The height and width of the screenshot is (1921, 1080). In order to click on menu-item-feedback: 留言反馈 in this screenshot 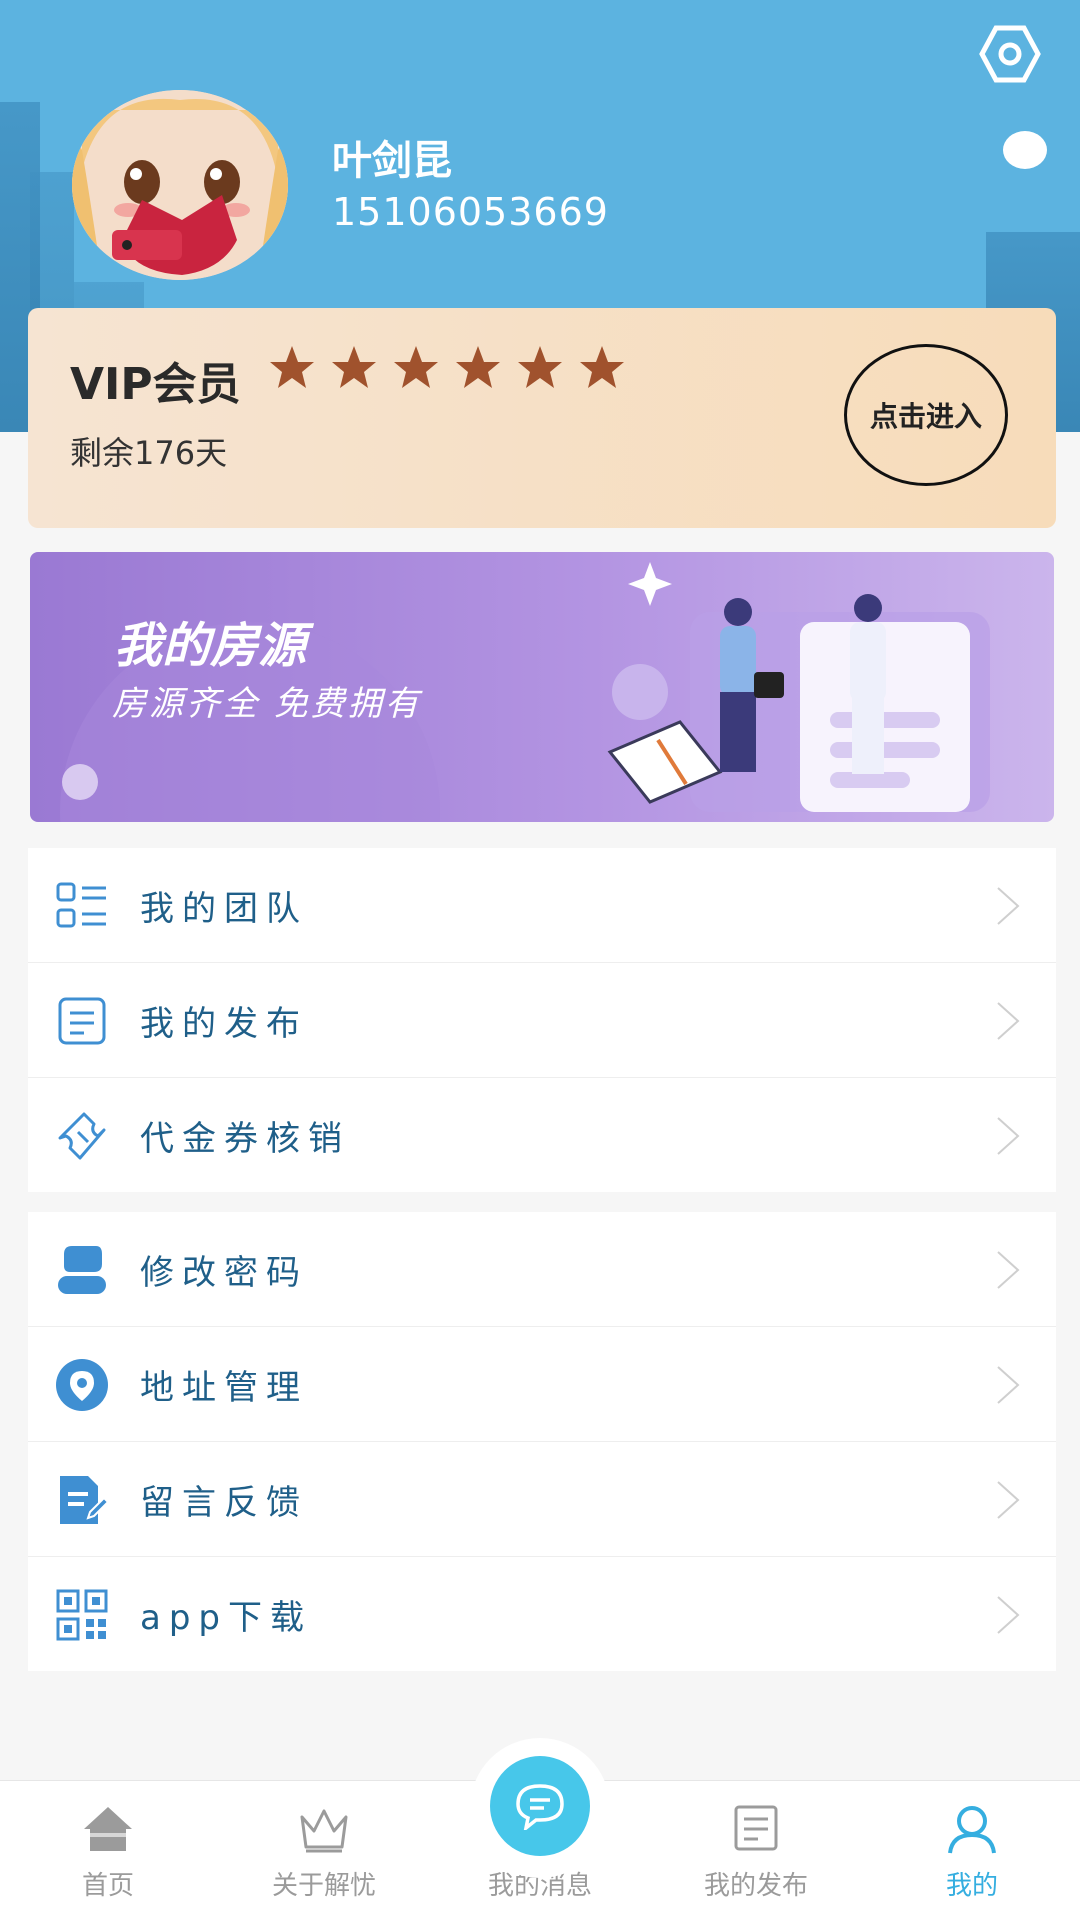, I will do `click(542, 1499)`.